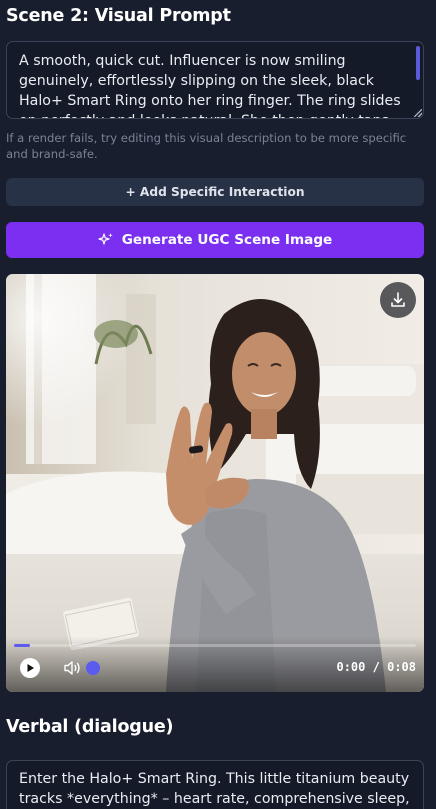  I want to click on resize-handle-icon, so click(418, 113).